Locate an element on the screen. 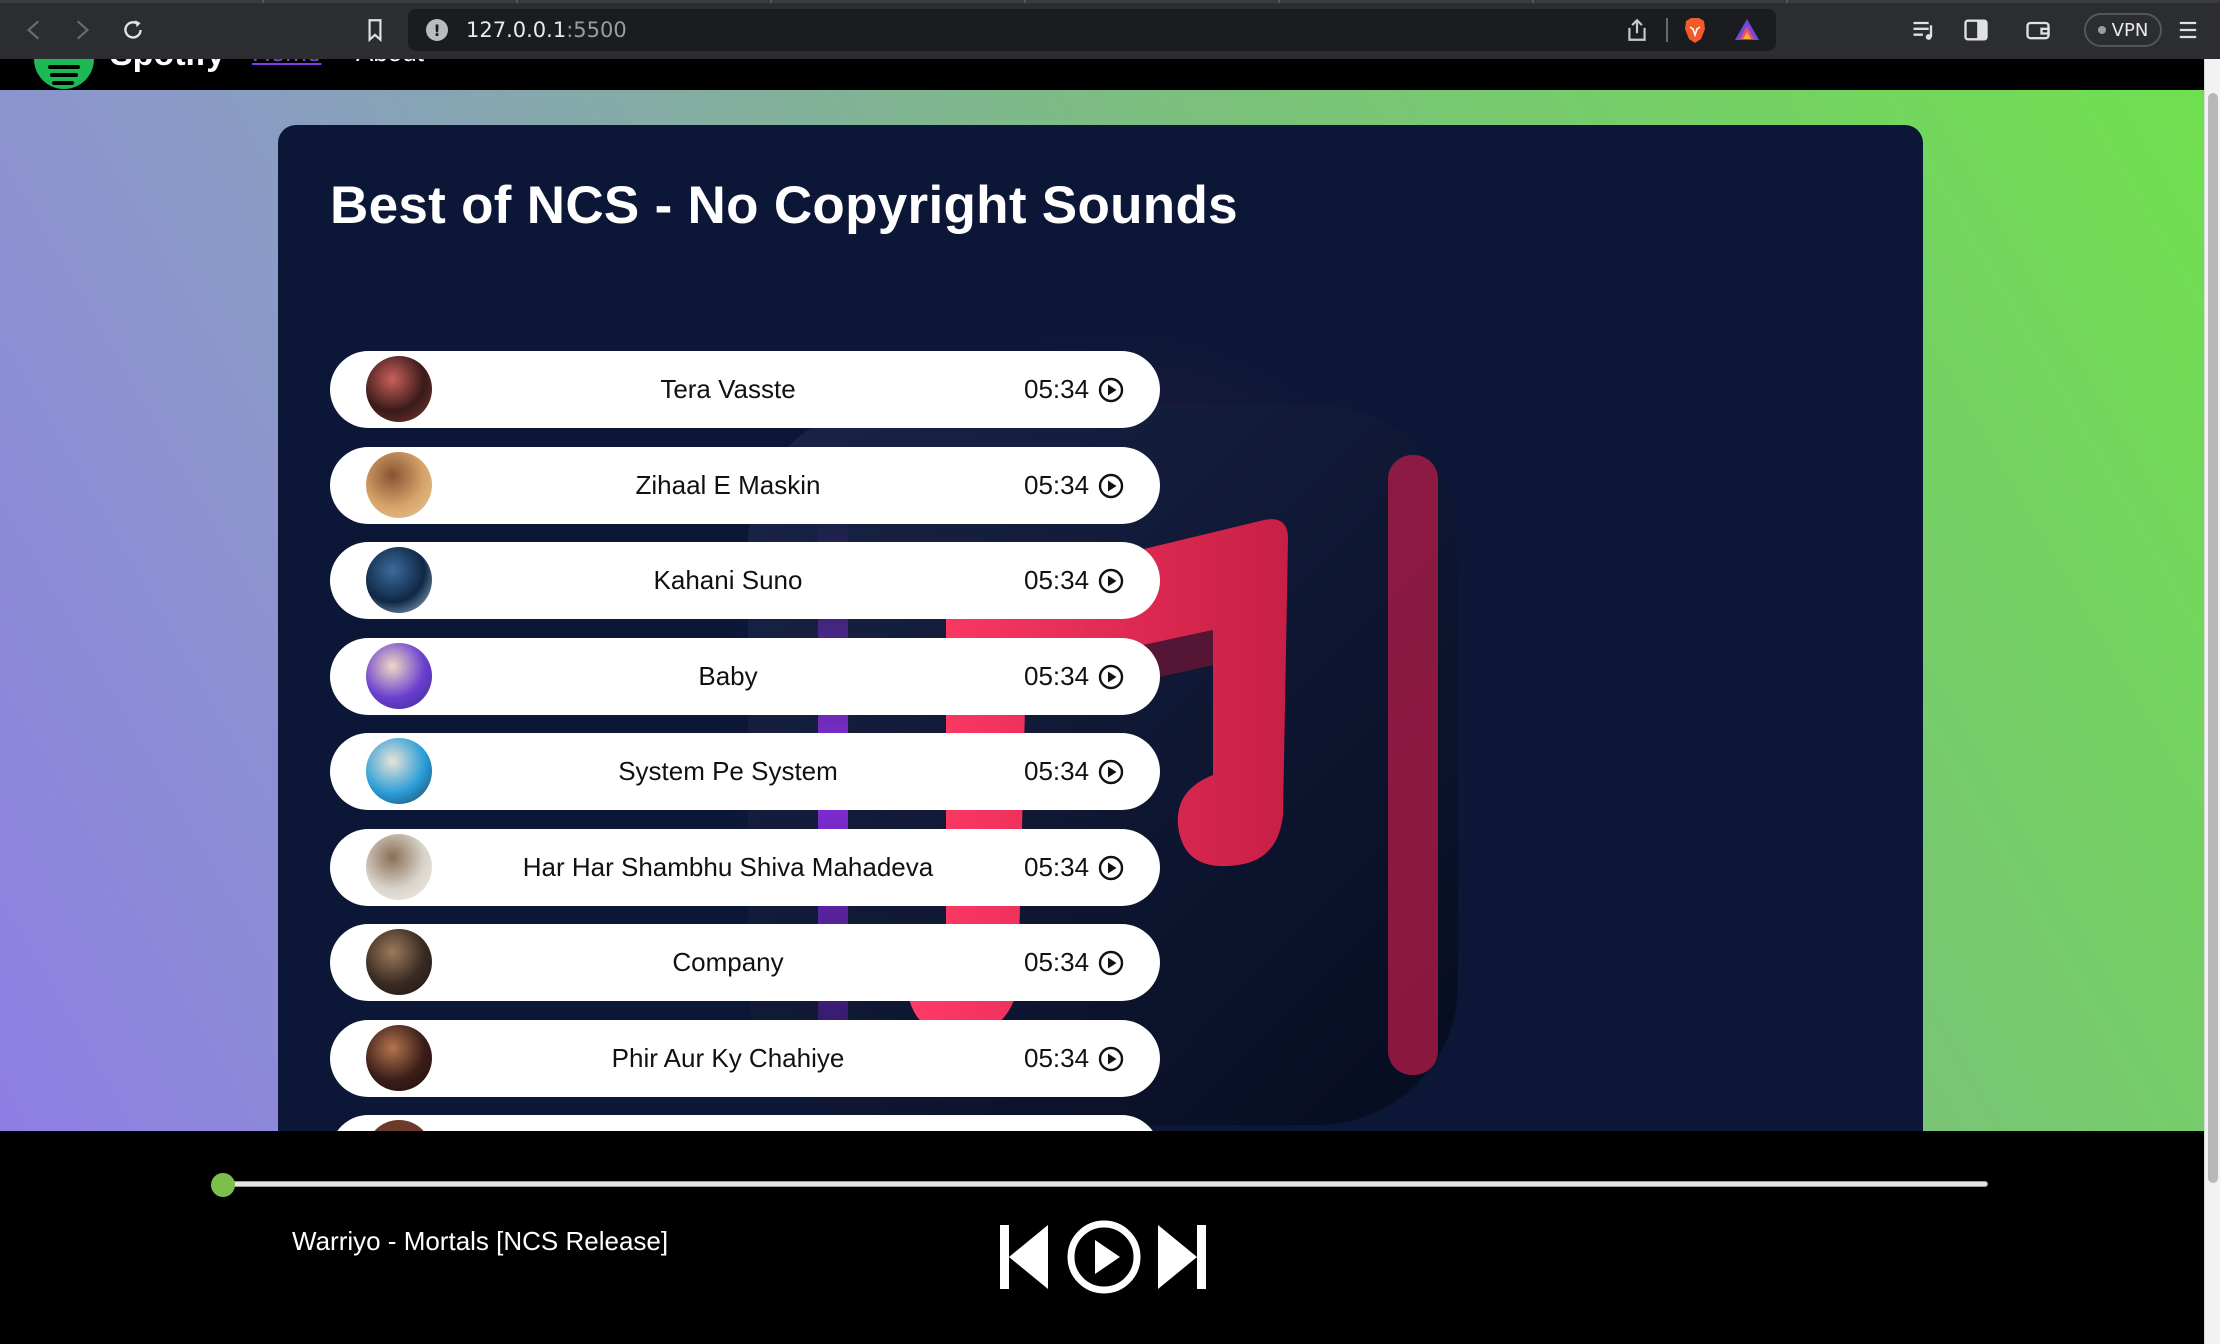  song-item: Baby 05:34 is located at coordinates (745, 676).